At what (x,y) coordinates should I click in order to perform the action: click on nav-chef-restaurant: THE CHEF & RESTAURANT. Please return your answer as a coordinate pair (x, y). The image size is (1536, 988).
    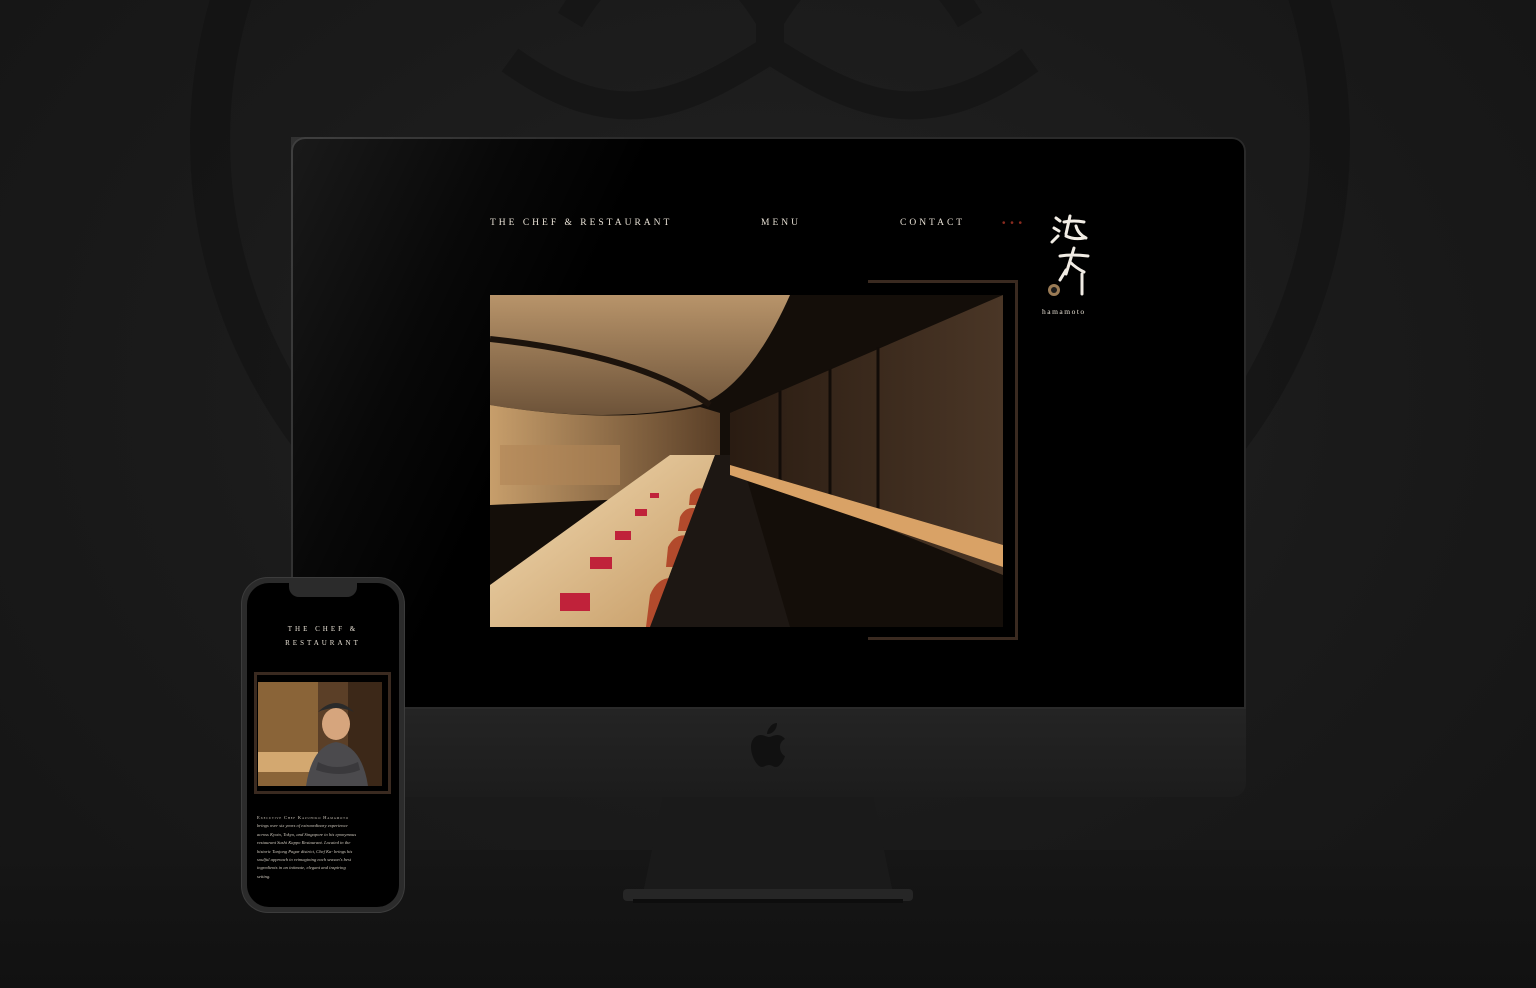
    Looking at the image, I should click on (581, 223).